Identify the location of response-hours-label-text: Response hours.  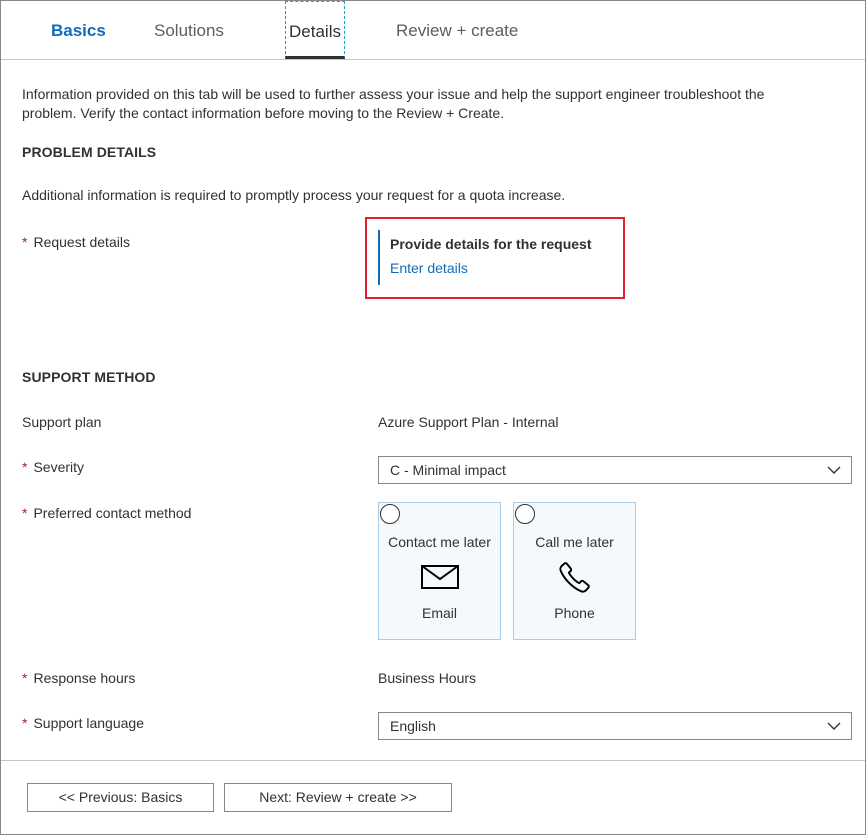
(84, 678).